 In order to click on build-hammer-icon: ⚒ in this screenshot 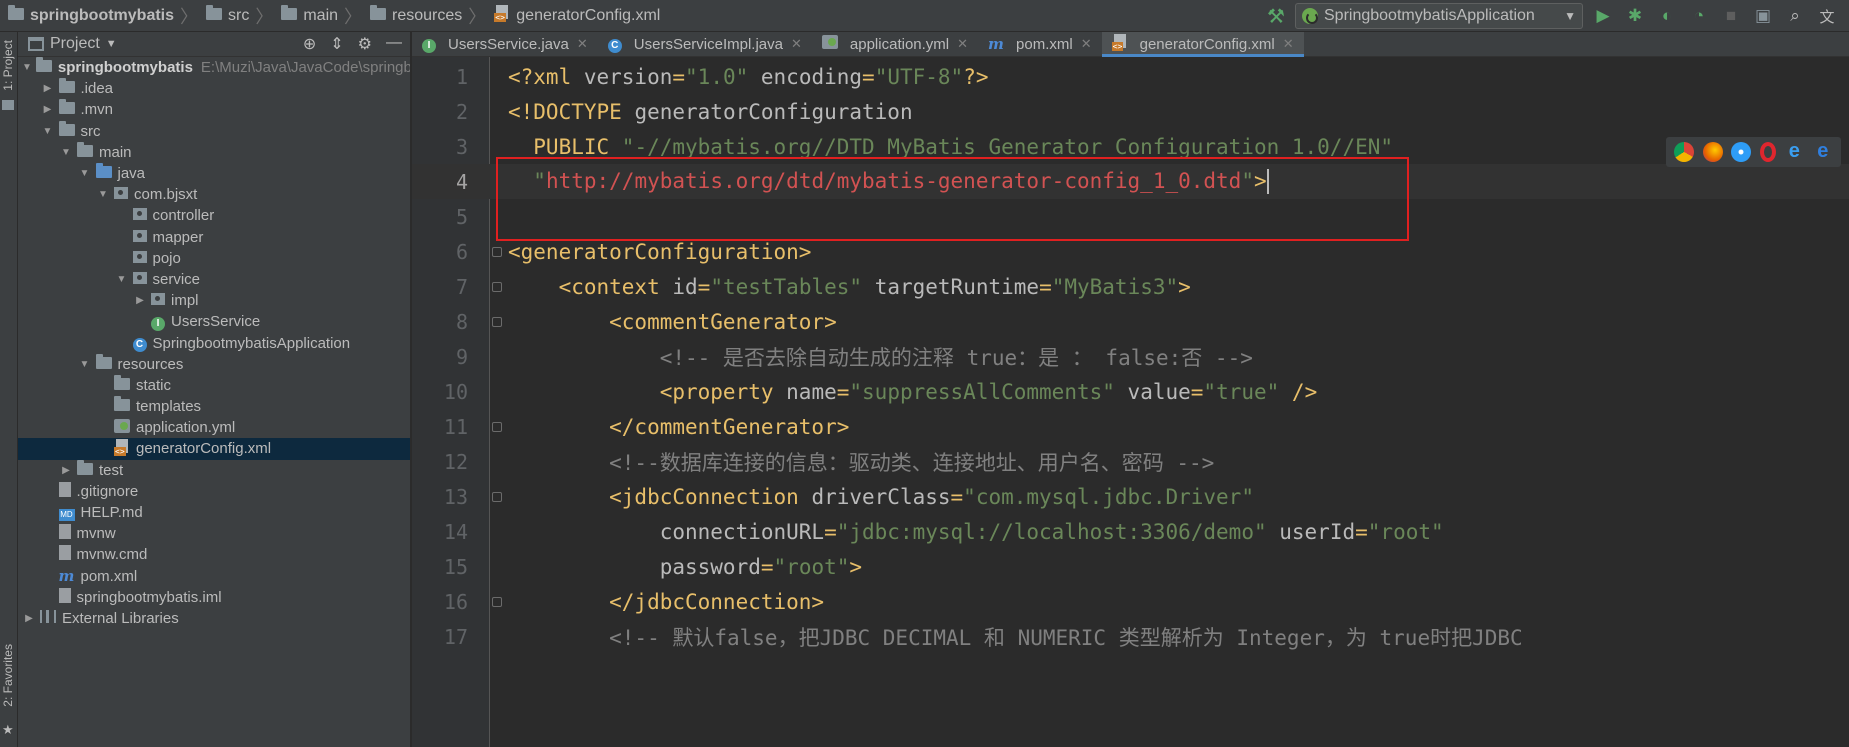, I will do `click(1276, 16)`.